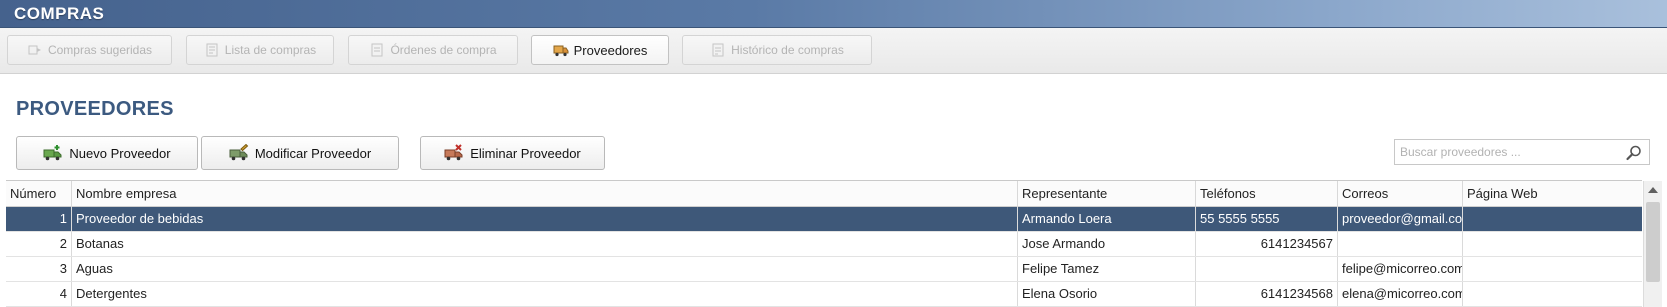 This screenshot has height=307, width=1667. I want to click on tab-historico-de-compras: Histórico de compras, so click(777, 50).